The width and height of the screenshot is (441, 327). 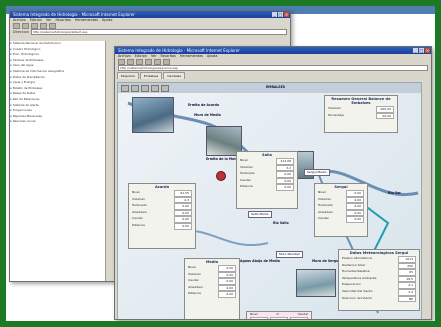 I want to click on panel-row: Turbinado 0.00, so click(x=341, y=206).